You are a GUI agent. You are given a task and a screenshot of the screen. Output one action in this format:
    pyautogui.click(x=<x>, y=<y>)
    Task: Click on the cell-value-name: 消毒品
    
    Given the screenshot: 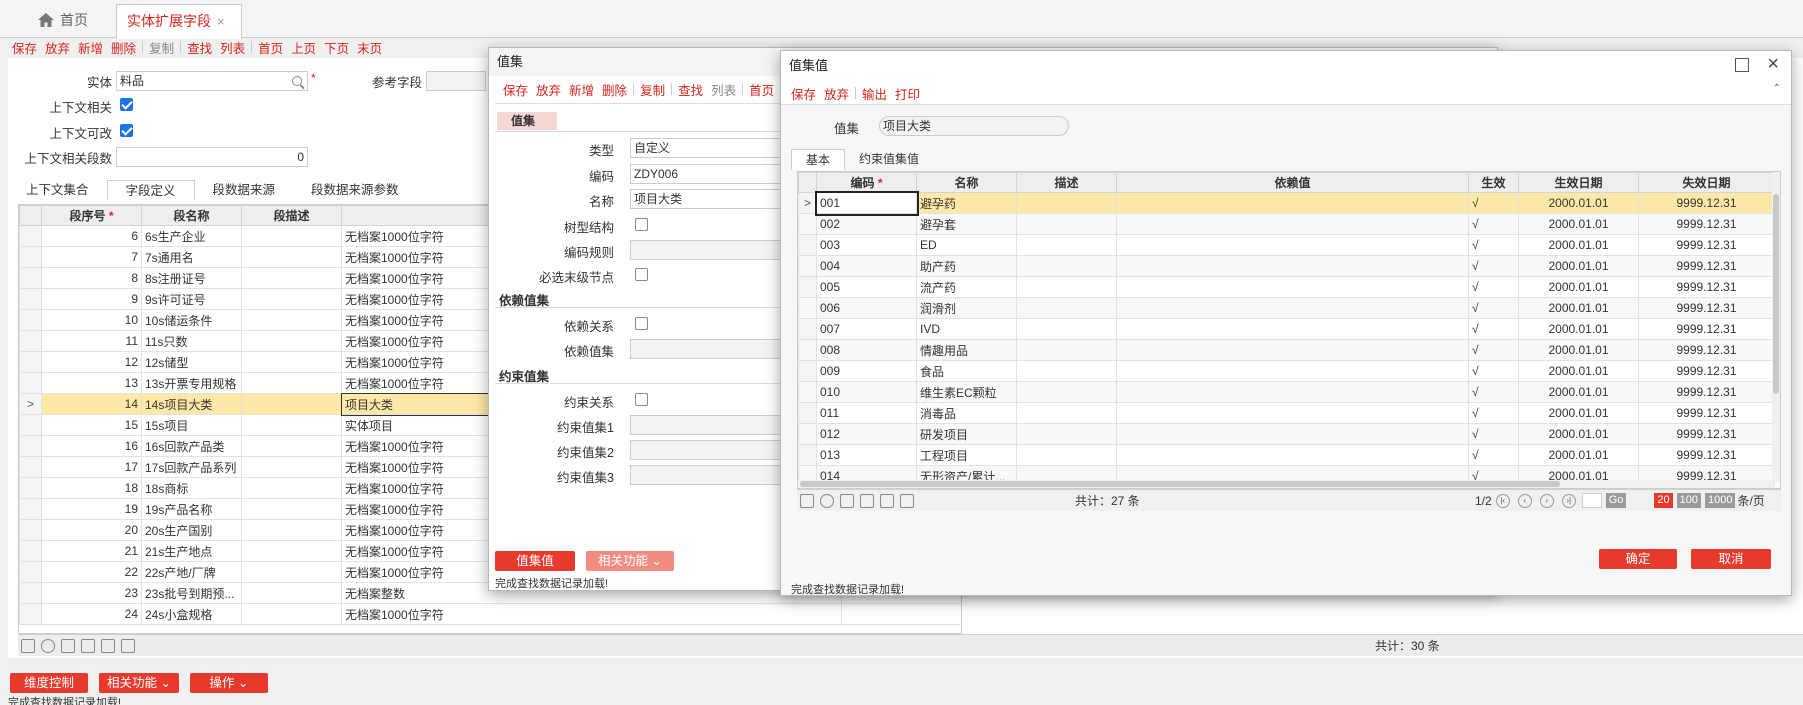 What is the action you would take?
    pyautogui.click(x=966, y=413)
    